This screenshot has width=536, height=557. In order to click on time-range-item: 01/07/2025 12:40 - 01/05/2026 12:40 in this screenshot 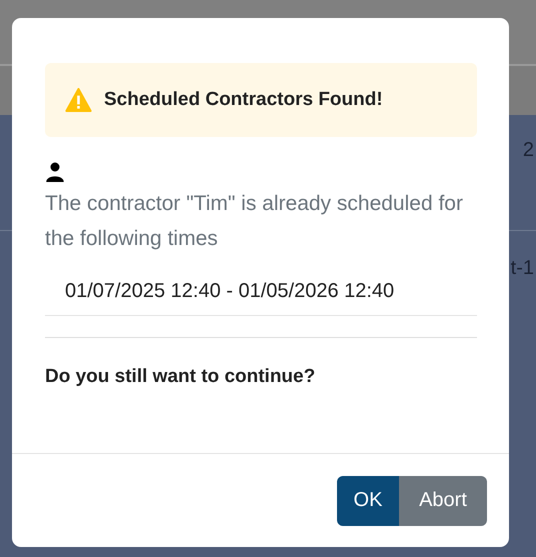, I will do `click(261, 293)`.